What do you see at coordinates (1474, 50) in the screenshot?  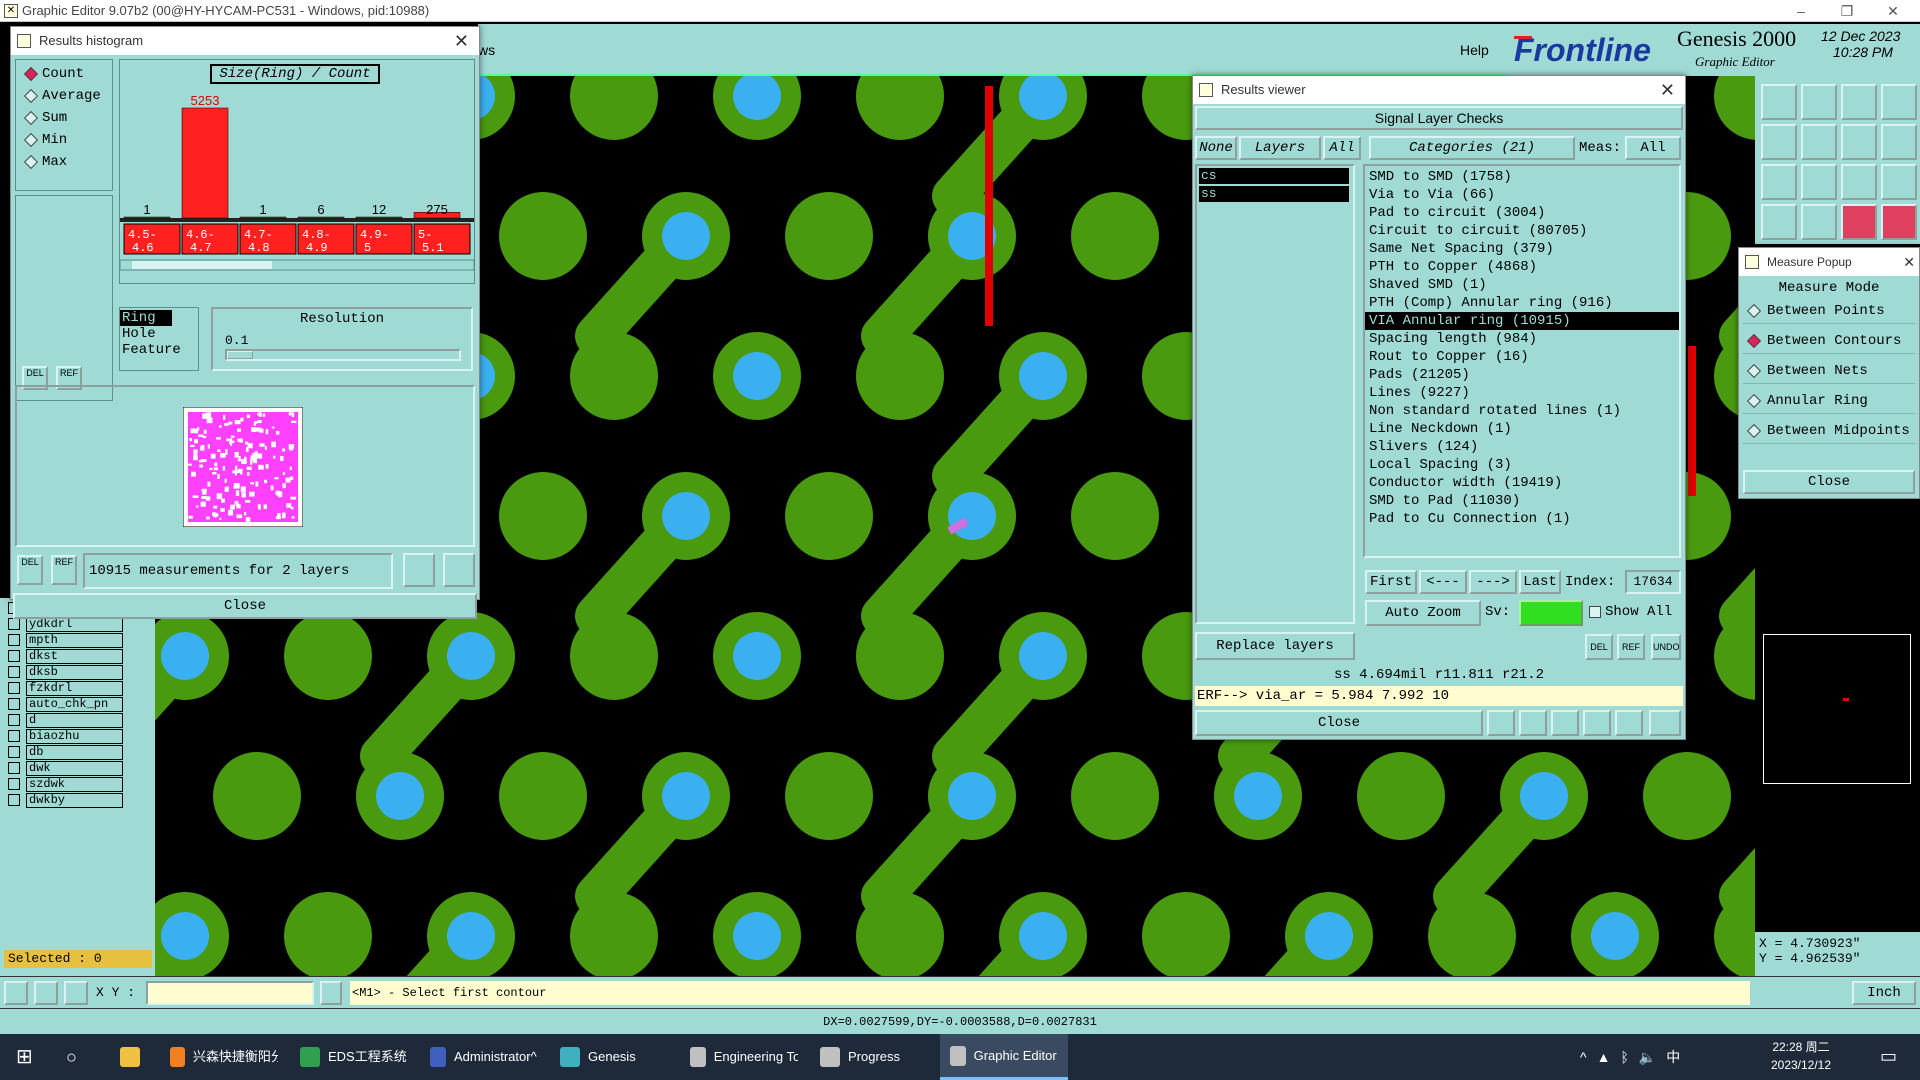 I see `help-menu: Help` at bounding box center [1474, 50].